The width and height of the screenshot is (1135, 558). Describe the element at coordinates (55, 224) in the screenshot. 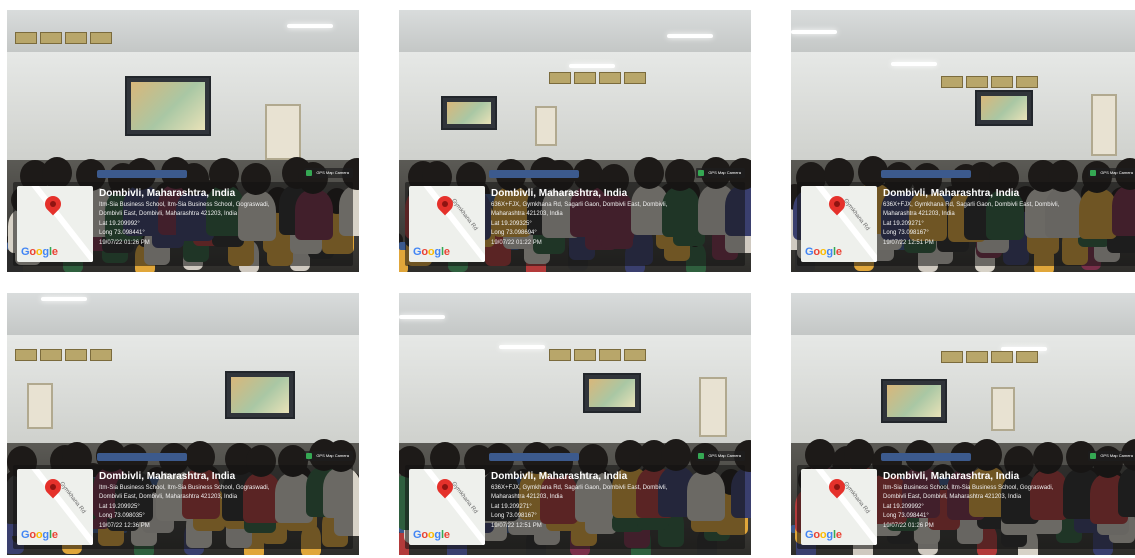

I see `map-thumbnail: Google` at that location.